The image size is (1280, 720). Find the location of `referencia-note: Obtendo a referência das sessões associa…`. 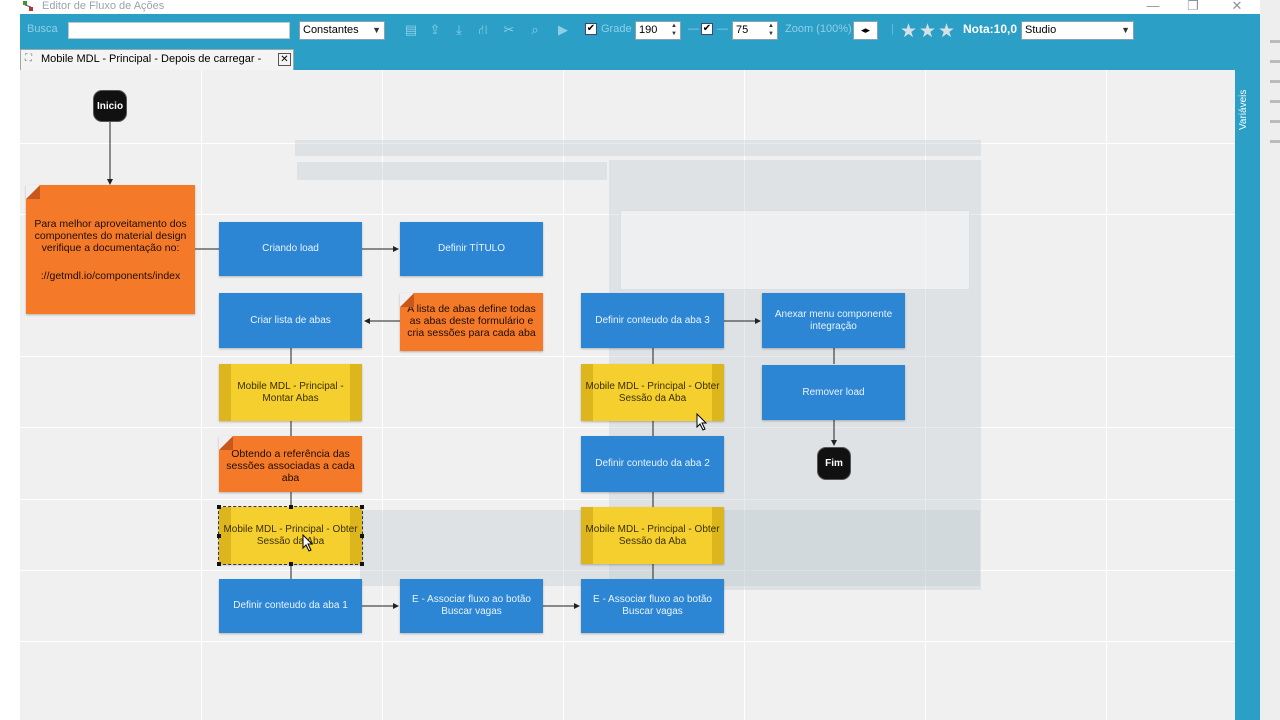

referencia-note: Obtendo a referência das sessões associa… is located at coordinates (290, 464).